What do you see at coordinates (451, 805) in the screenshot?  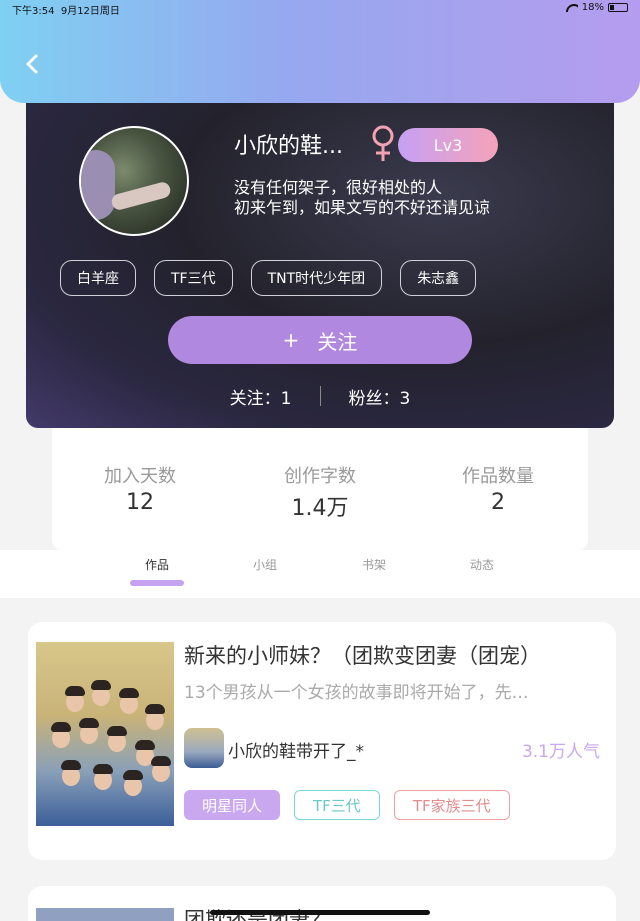 I see `work-tag: TF家族三代` at bounding box center [451, 805].